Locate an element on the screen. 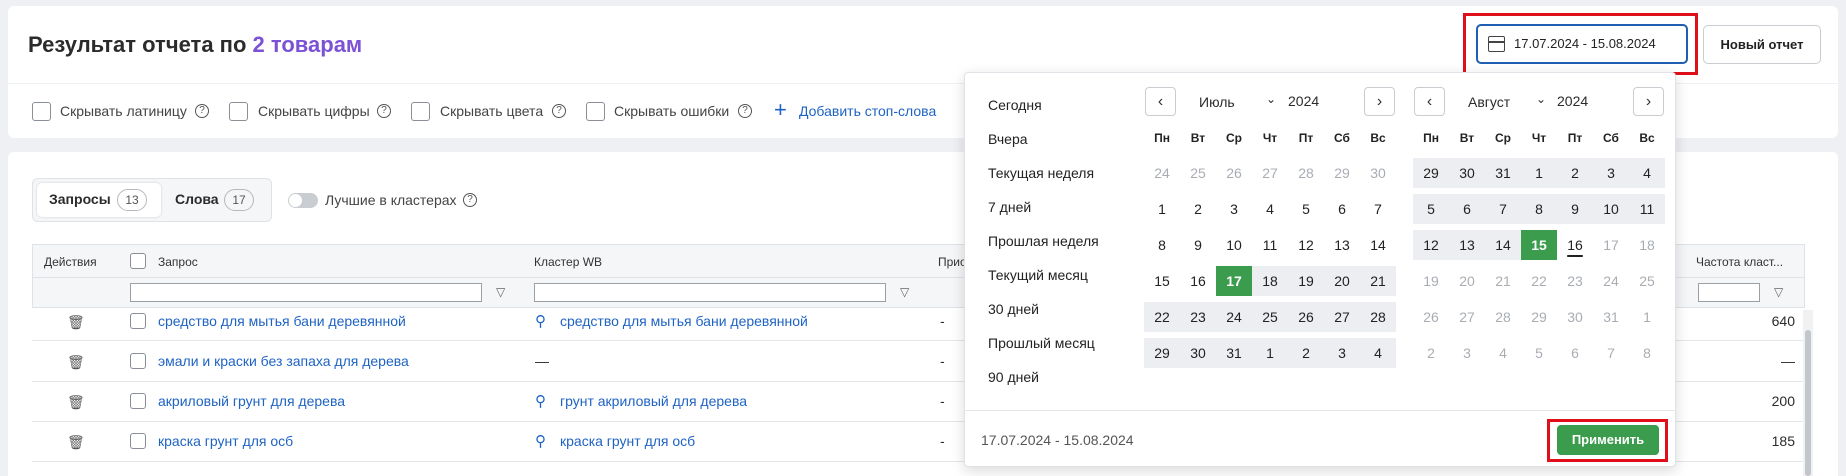  calendar-day: 15 is located at coordinates (1539, 245).